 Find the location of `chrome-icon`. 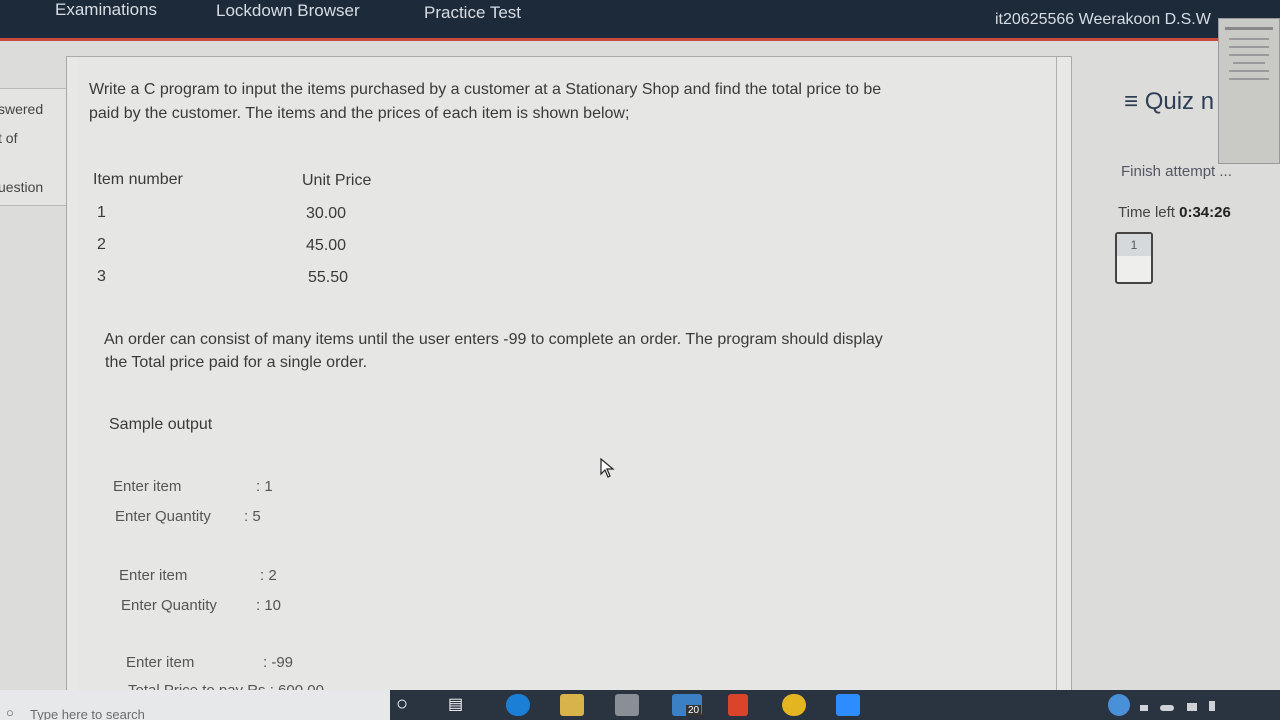

chrome-icon is located at coordinates (794, 705).